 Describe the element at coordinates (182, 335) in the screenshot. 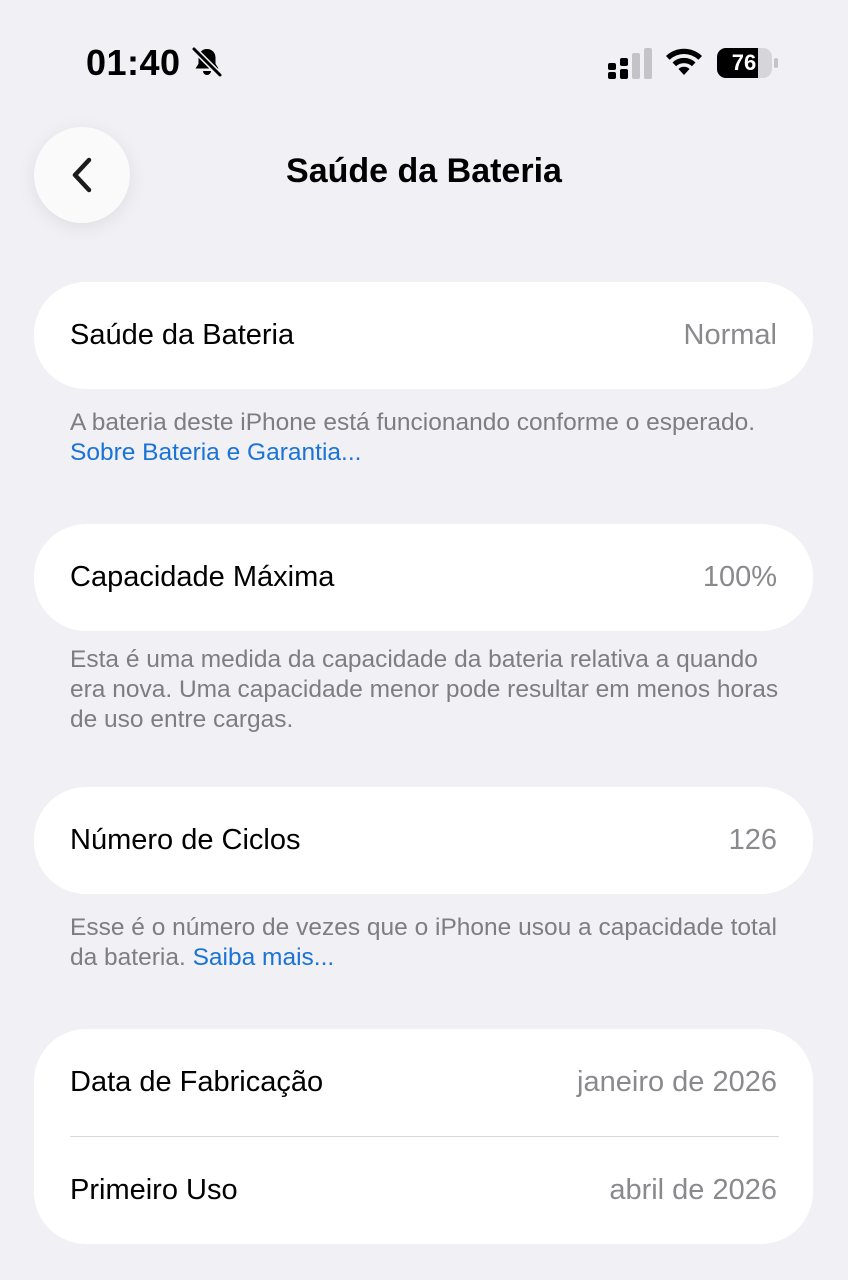

I see `battery-health-label: Saúde da Bateria` at that location.